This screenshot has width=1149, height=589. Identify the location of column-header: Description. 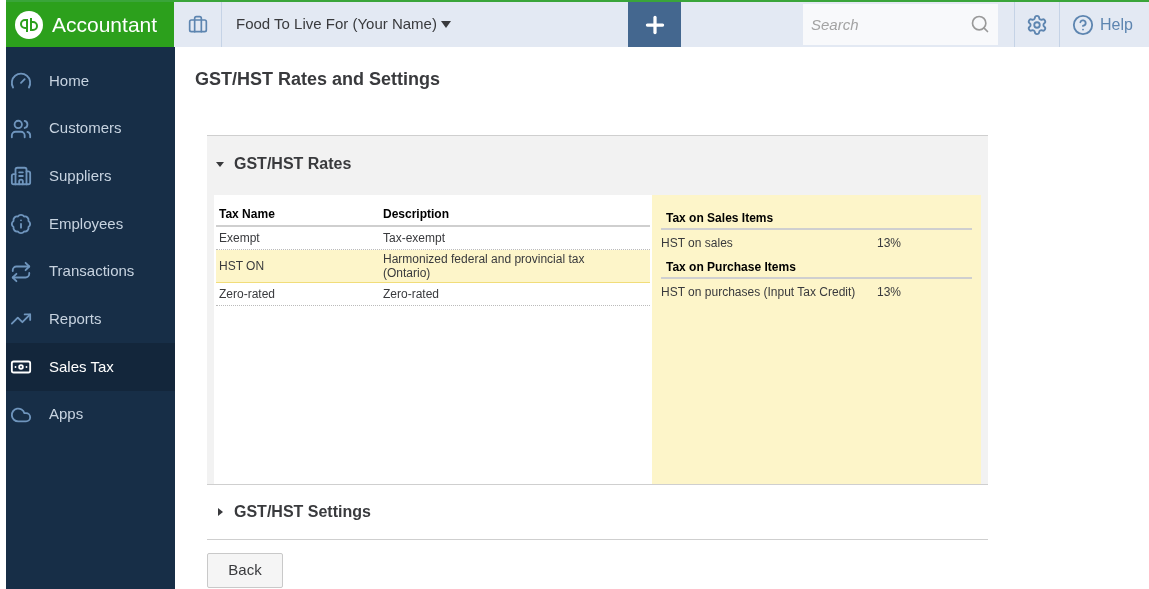
(416, 214).